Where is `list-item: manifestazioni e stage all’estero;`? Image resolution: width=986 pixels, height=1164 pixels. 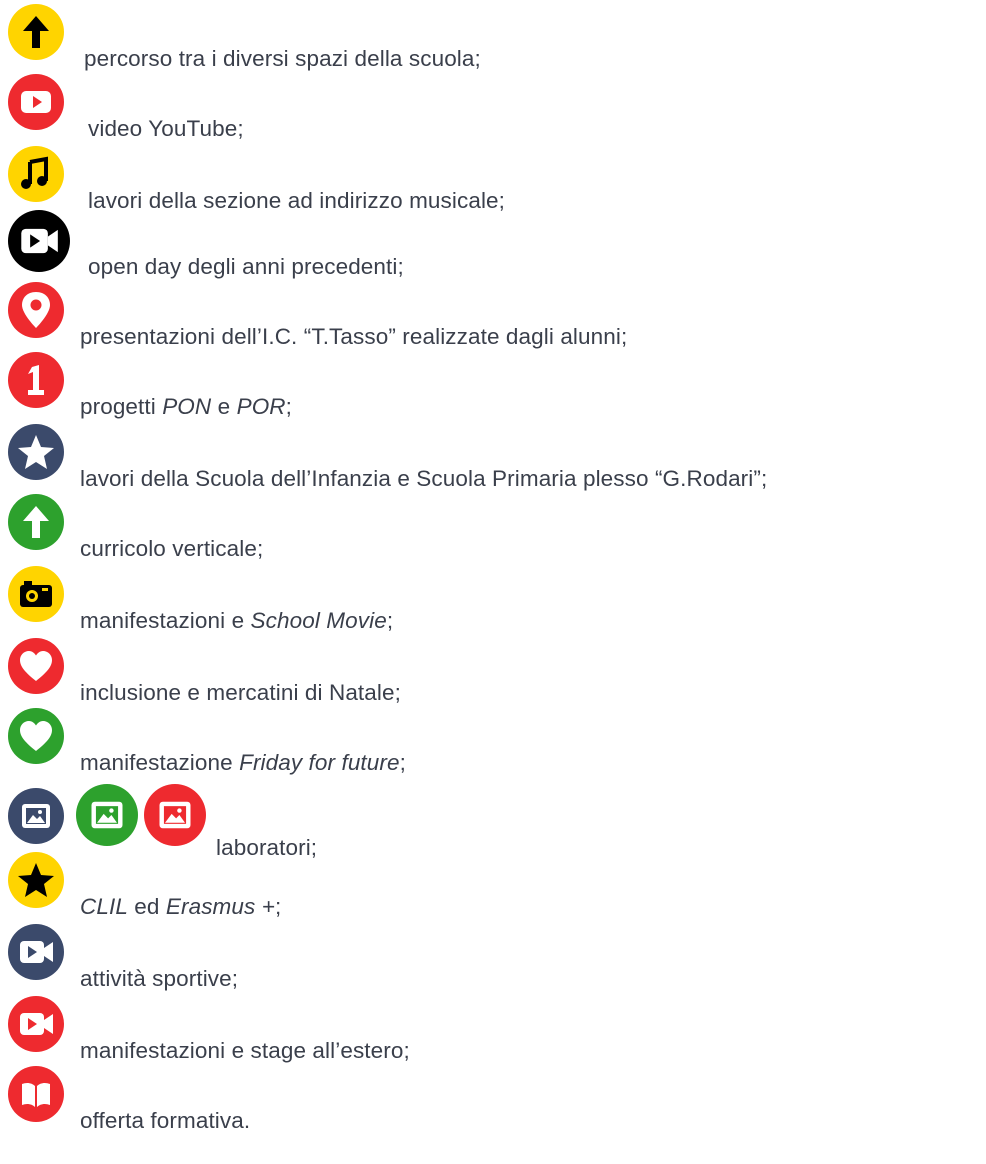
list-item: manifestazioni e stage all’estero; is located at coordinates (493, 1032).